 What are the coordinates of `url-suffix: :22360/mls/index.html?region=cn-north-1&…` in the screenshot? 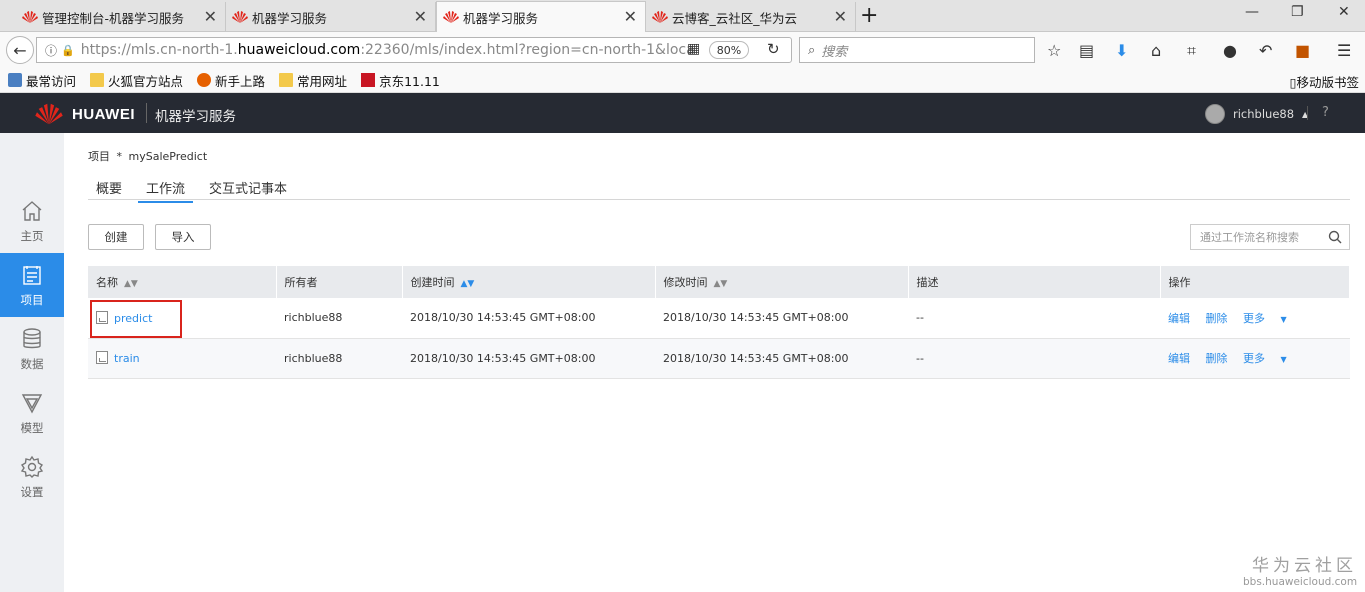 It's located at (527, 50).